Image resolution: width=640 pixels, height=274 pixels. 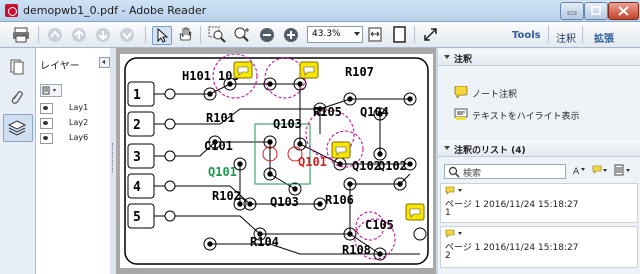 I want to click on pcb-label: R102, so click(x=226, y=196).